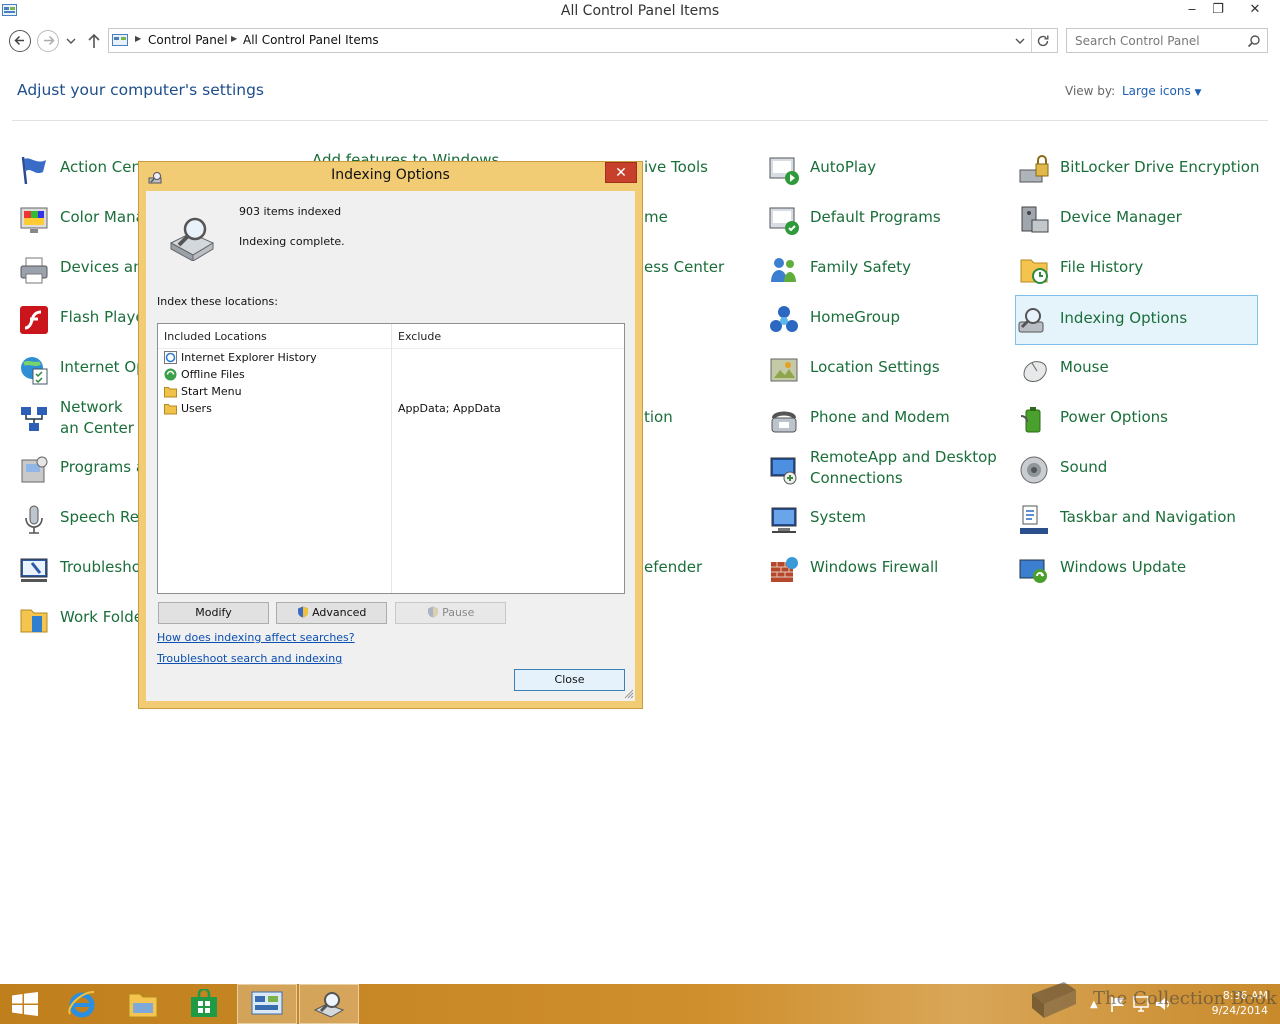  I want to click on item-system: System, so click(886, 520).